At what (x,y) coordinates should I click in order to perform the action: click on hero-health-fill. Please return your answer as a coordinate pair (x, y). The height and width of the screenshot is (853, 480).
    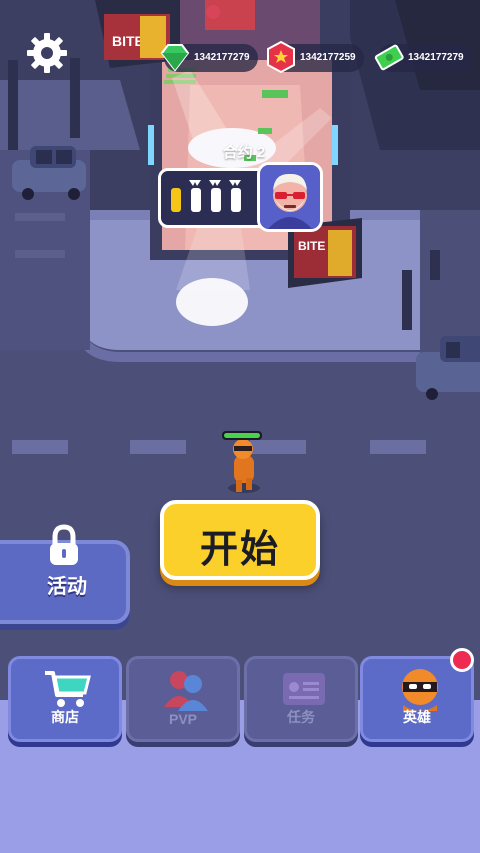
    Looking at the image, I should click on (242, 435).